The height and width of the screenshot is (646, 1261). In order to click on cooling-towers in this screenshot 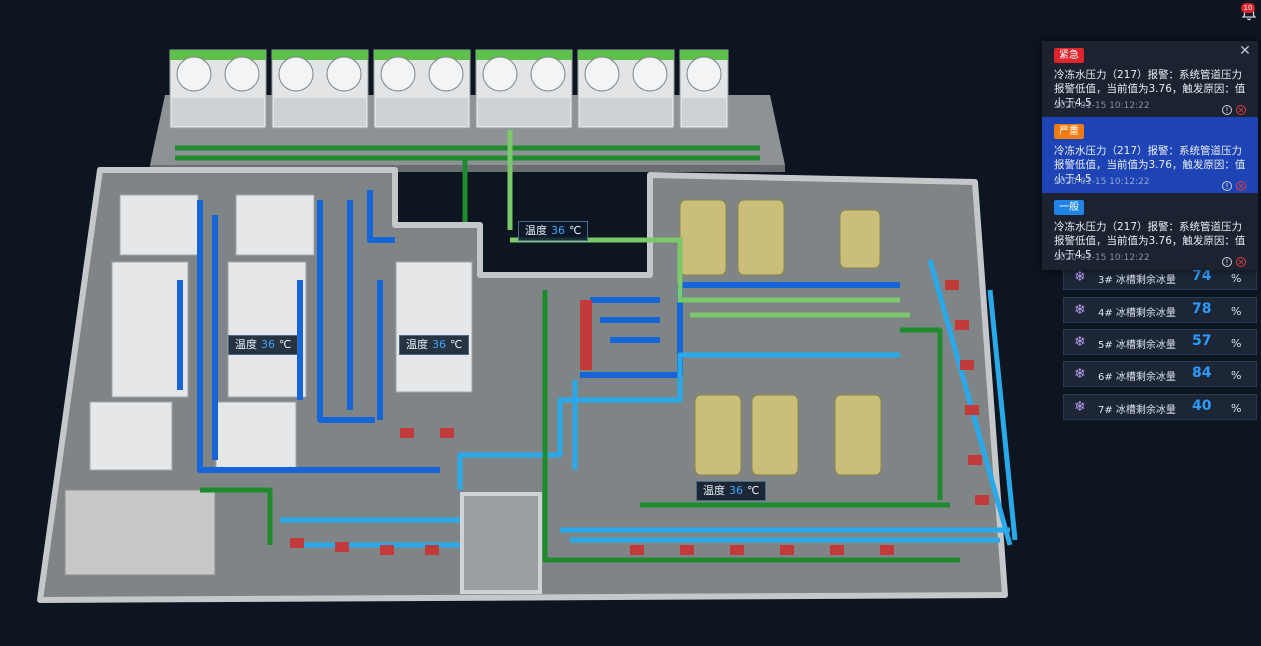, I will do `click(449, 89)`.